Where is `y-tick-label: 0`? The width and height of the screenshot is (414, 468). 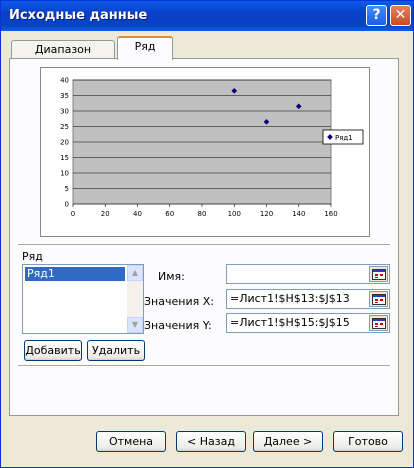 y-tick-label: 0 is located at coordinates (67, 205).